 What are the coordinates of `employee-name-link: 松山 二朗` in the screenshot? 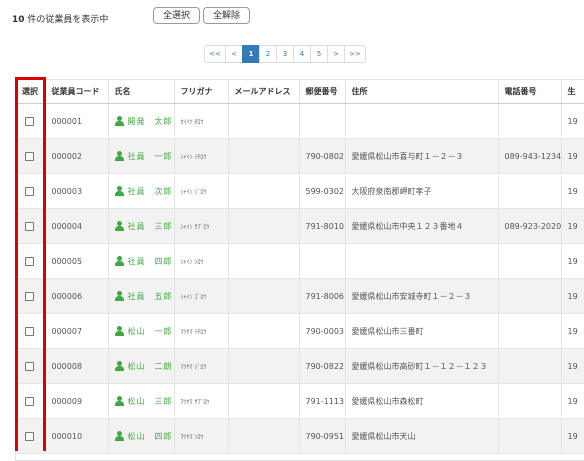 It's located at (150, 366).